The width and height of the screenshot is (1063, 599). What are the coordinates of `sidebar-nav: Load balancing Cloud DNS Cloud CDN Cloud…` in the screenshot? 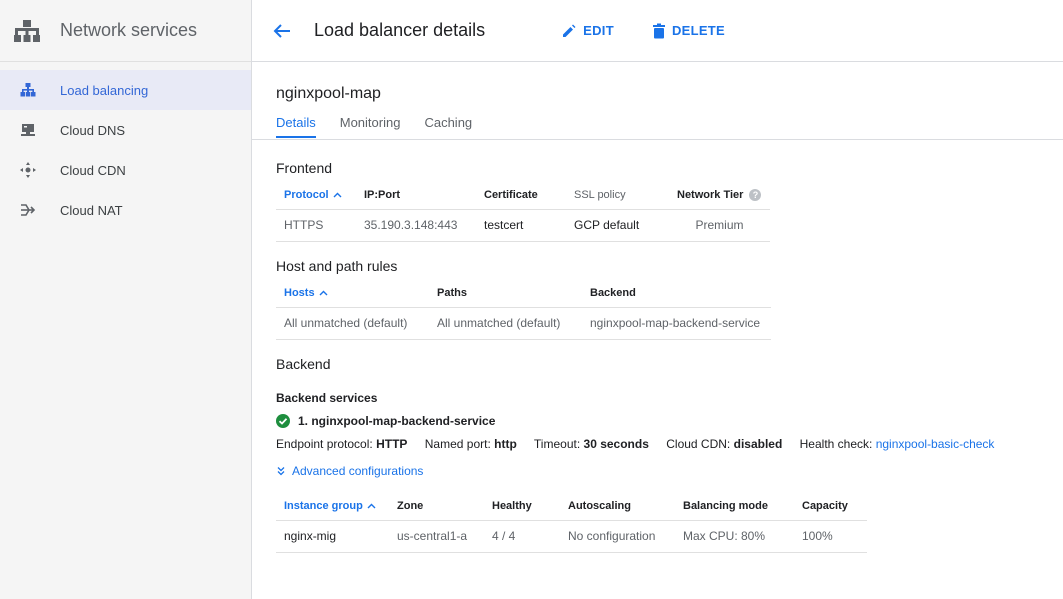 It's located at (125, 150).